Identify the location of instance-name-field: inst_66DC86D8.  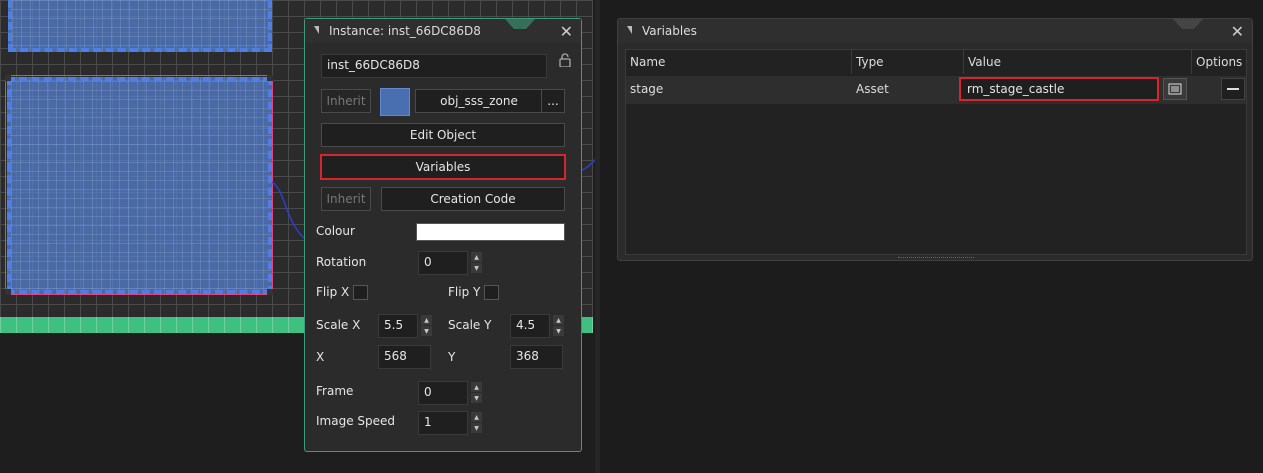
(434, 66).